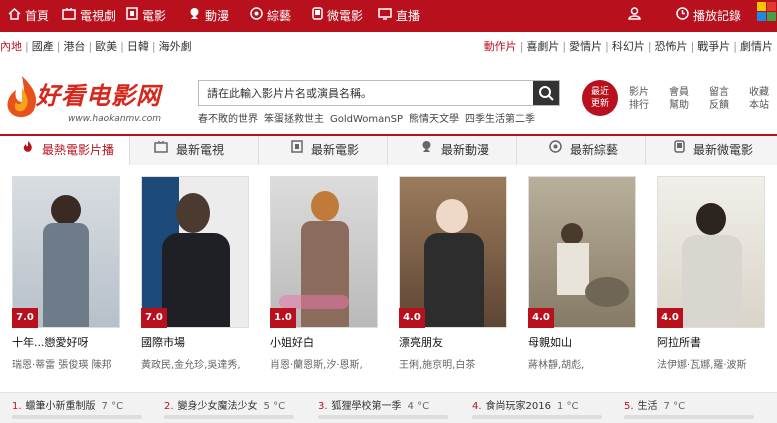 Image resolution: width=777 pixels, height=423 pixels. I want to click on genre-link: 愛情片, so click(585, 46).